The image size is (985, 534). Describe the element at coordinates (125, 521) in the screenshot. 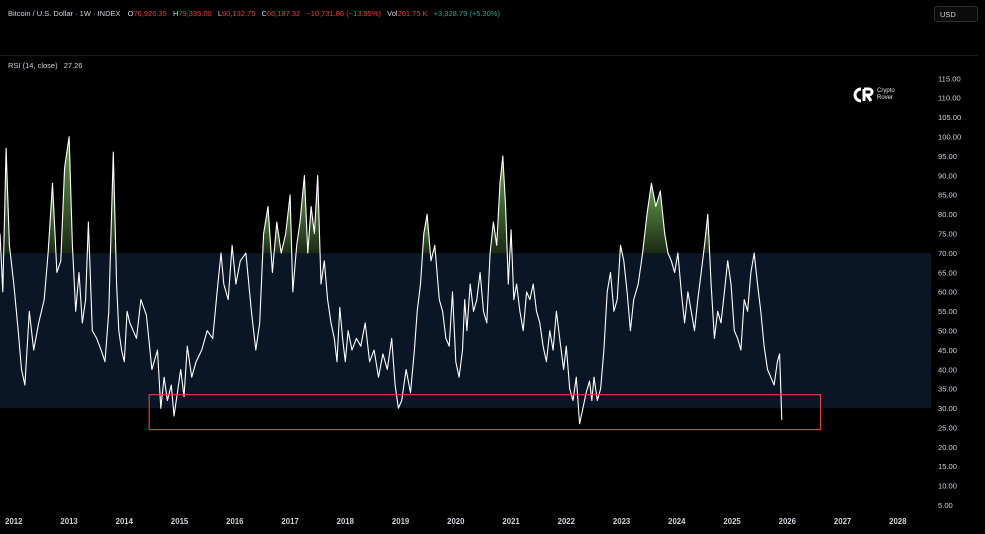

I see `x-tick-label: 2014` at that location.